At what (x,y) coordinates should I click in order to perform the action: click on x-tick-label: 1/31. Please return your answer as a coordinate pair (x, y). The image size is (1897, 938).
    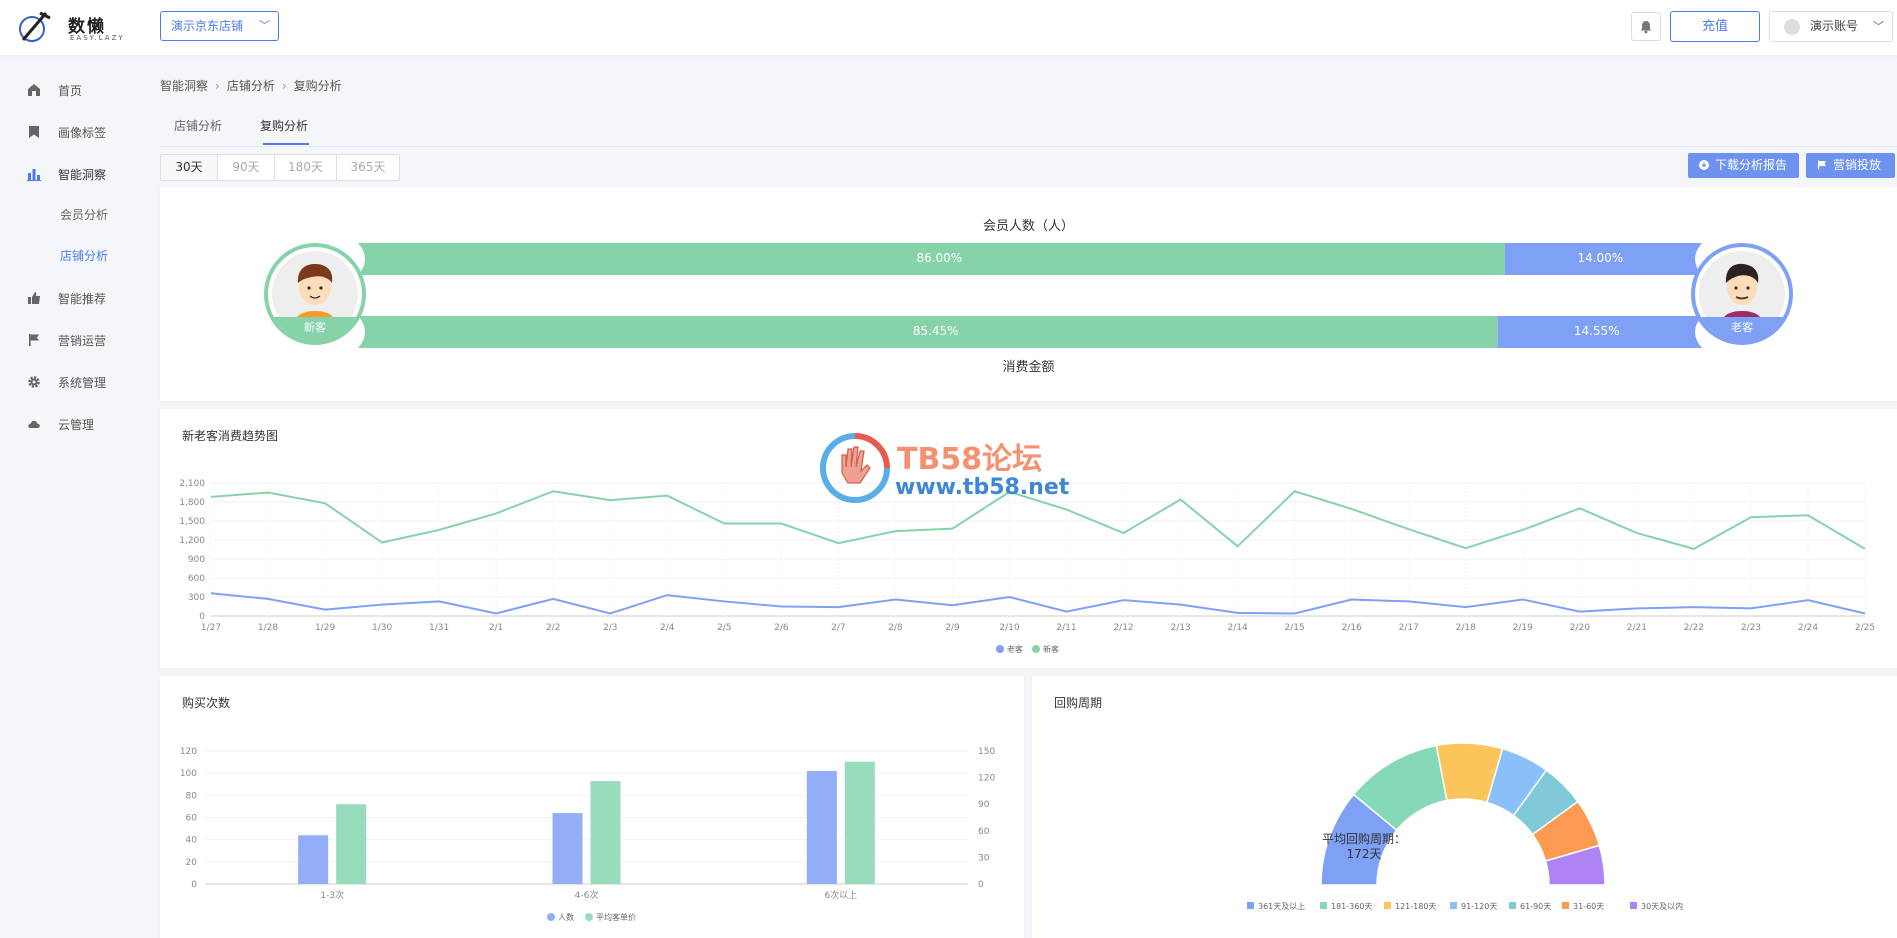
    Looking at the image, I should click on (439, 628).